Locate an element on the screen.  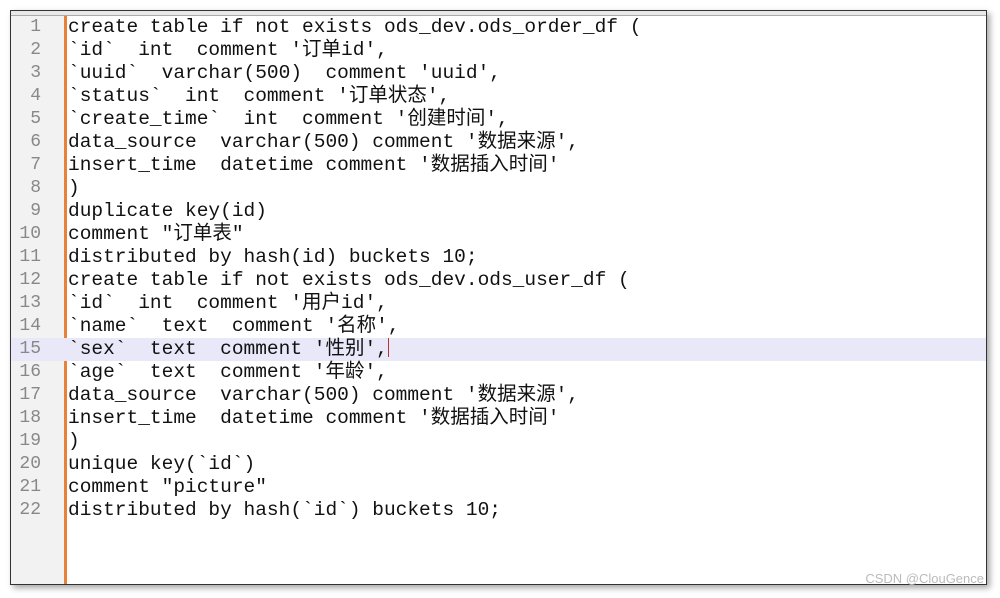
line-number: 7 is located at coordinates (35, 165).